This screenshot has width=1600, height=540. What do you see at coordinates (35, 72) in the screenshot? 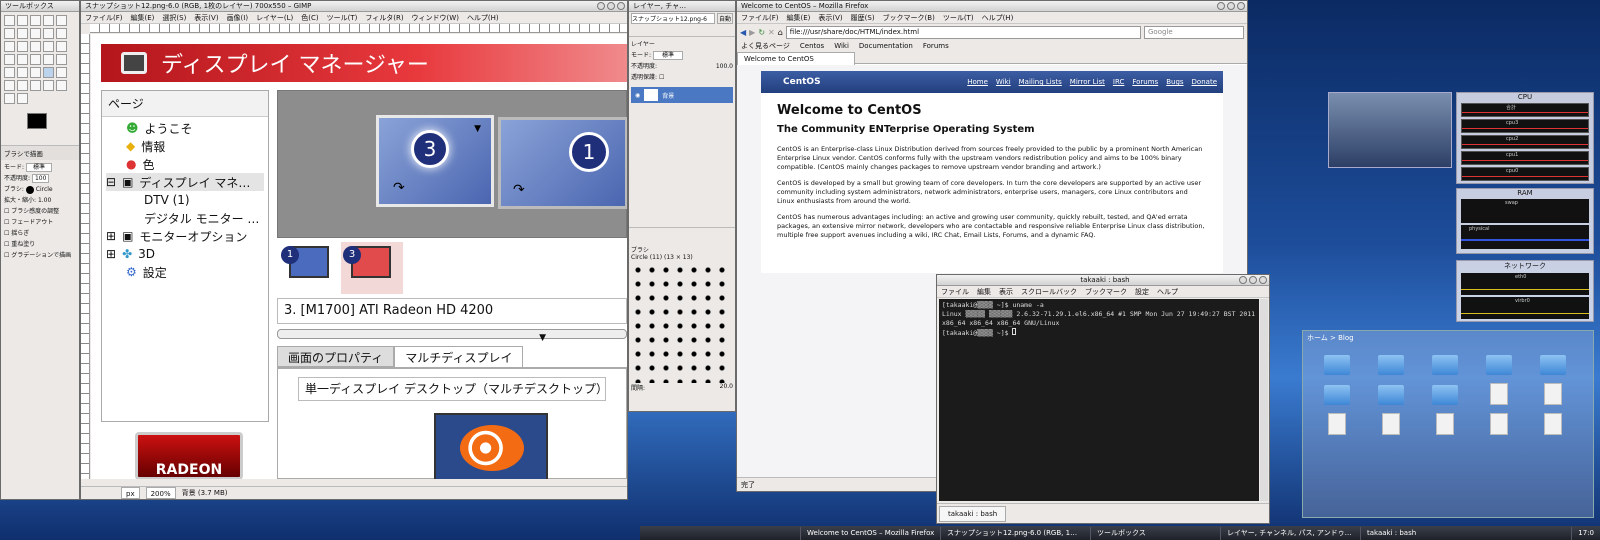
I see `pencil-tool` at bounding box center [35, 72].